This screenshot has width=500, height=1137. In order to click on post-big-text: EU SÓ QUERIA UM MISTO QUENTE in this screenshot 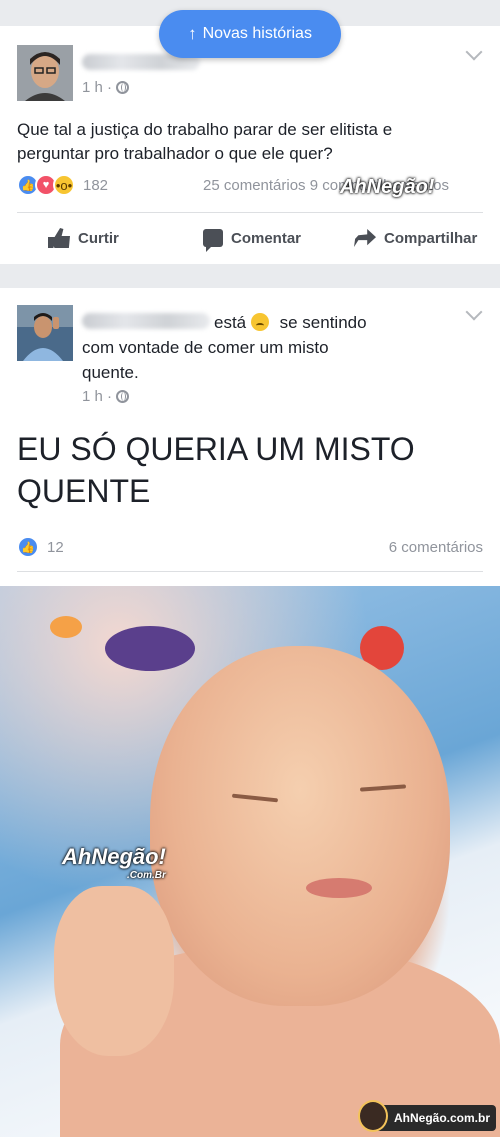, I will do `click(252, 470)`.